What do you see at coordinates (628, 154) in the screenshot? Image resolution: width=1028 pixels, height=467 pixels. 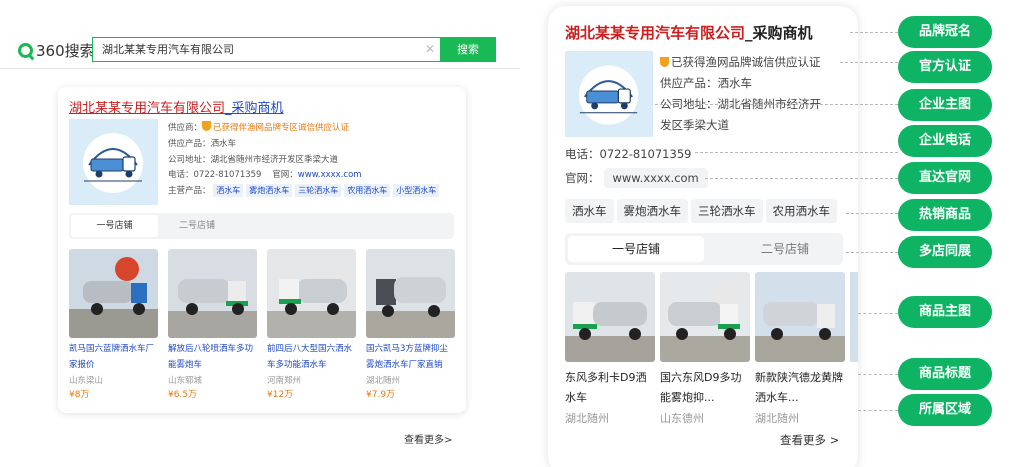 I see `mobile-phone-text: 电话：0722-81071359` at bounding box center [628, 154].